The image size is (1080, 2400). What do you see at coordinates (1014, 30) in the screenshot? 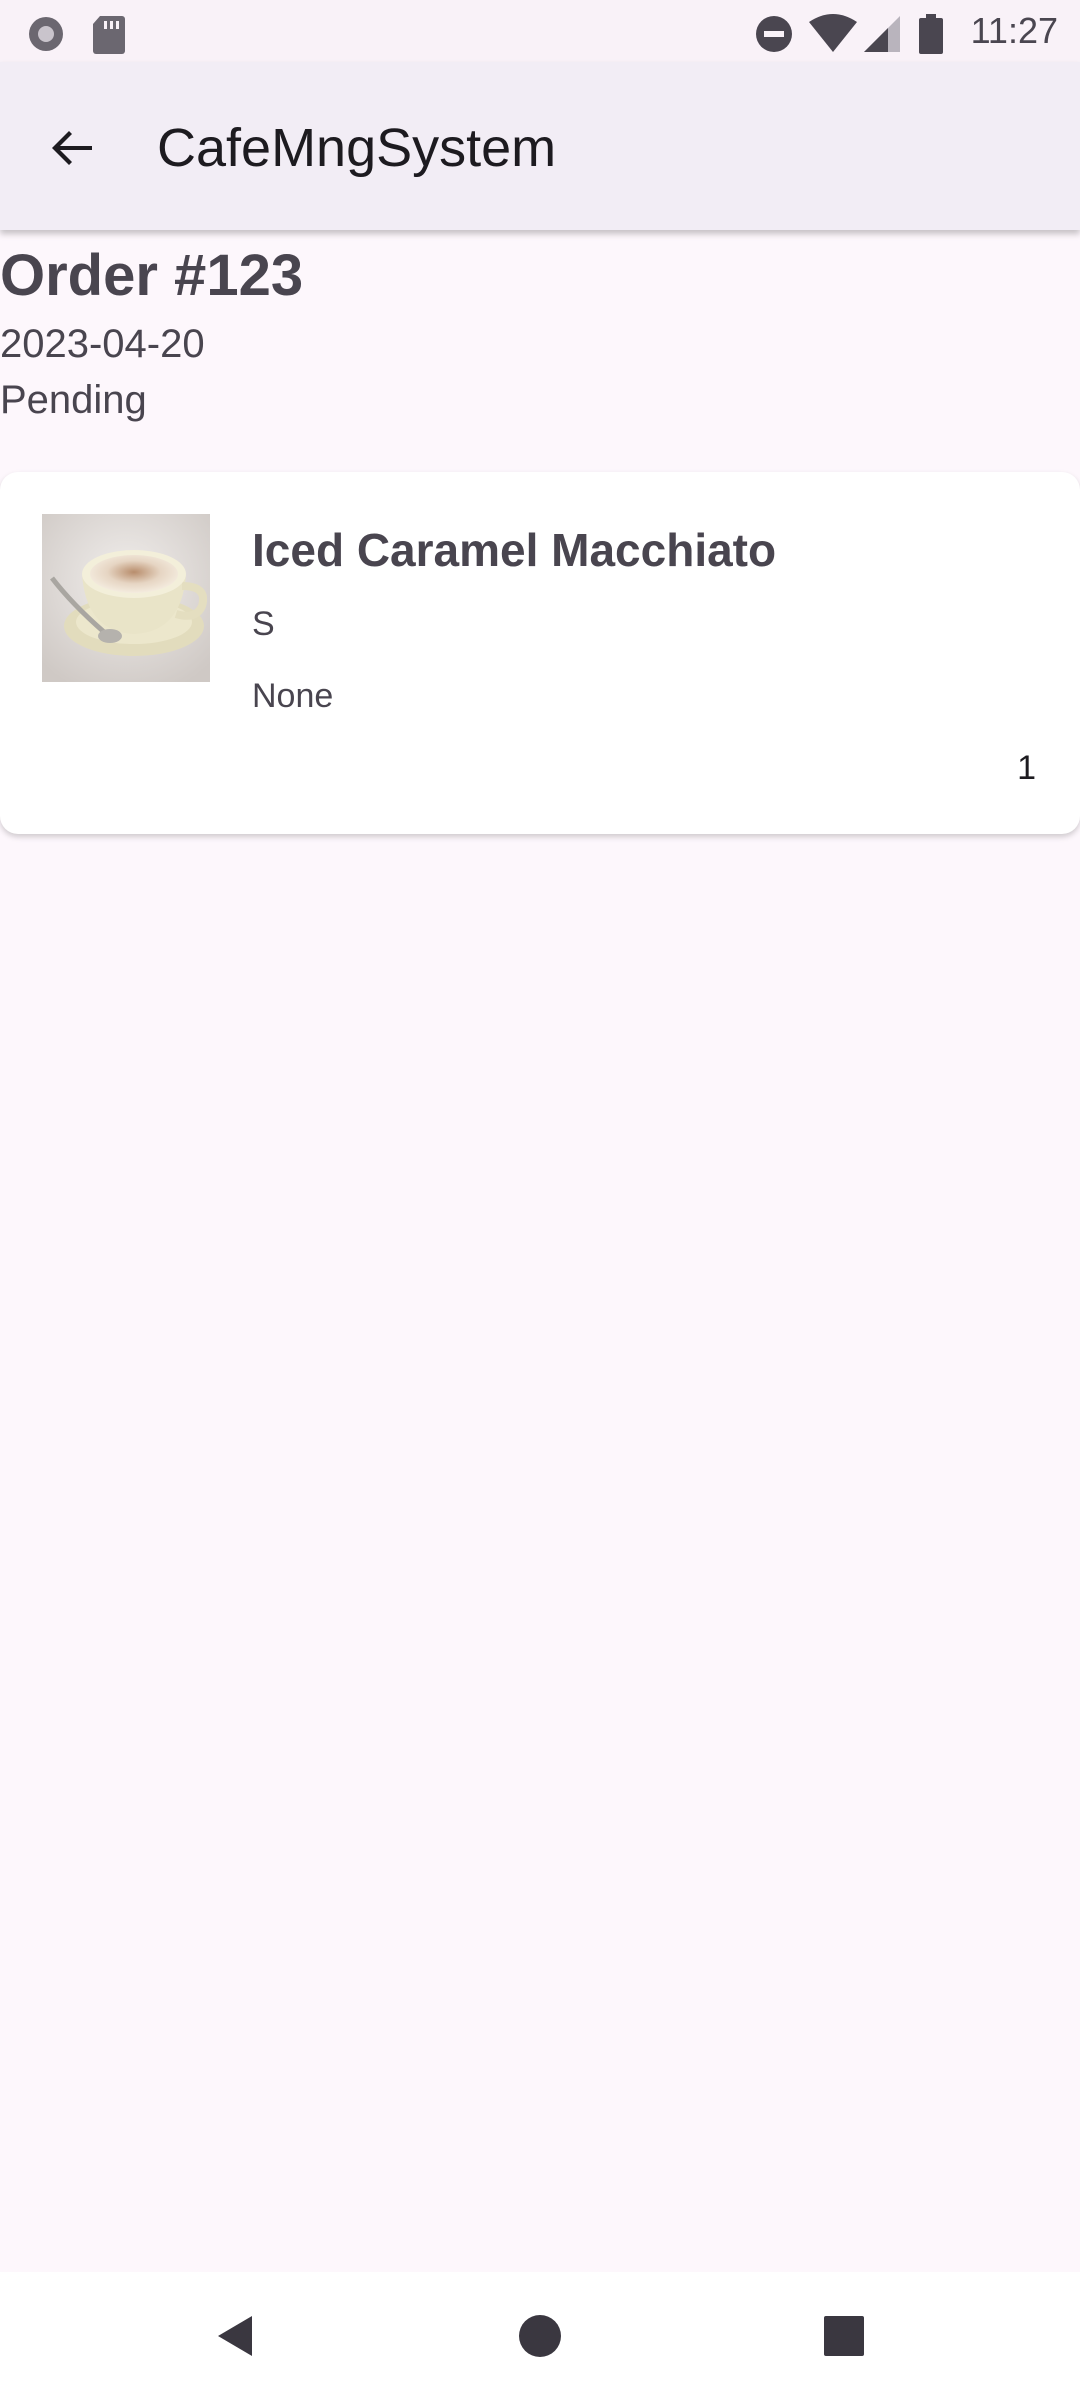
I see `status-time: 11:27` at bounding box center [1014, 30].